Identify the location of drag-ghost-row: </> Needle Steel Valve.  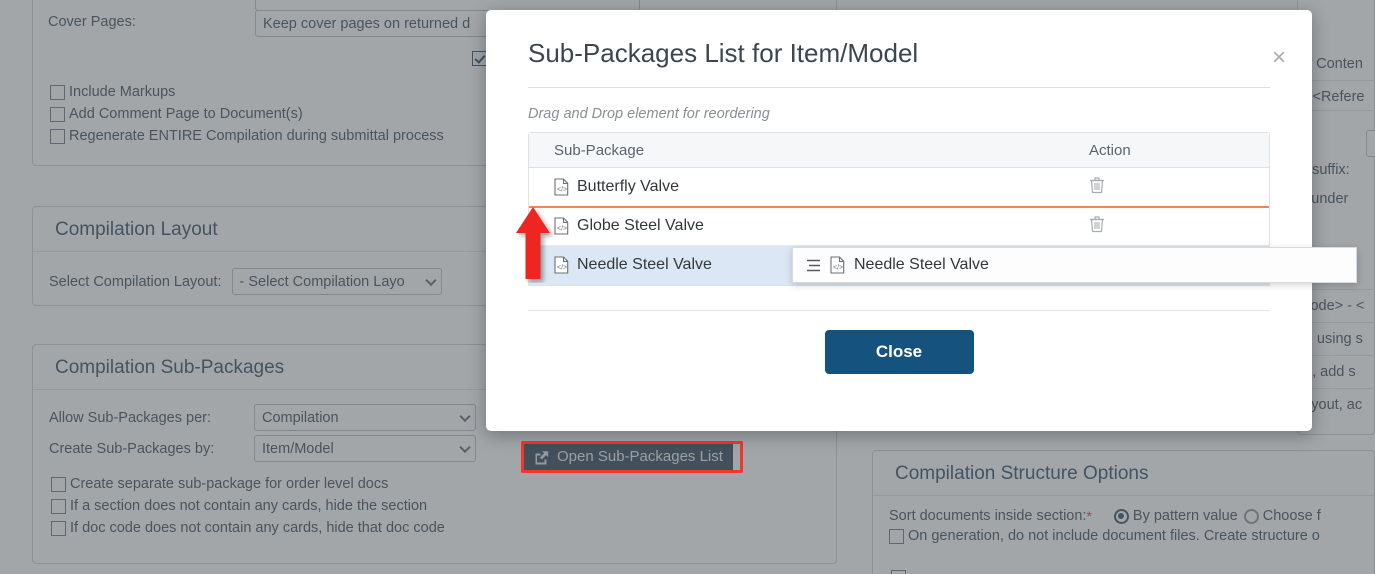
(1074, 265).